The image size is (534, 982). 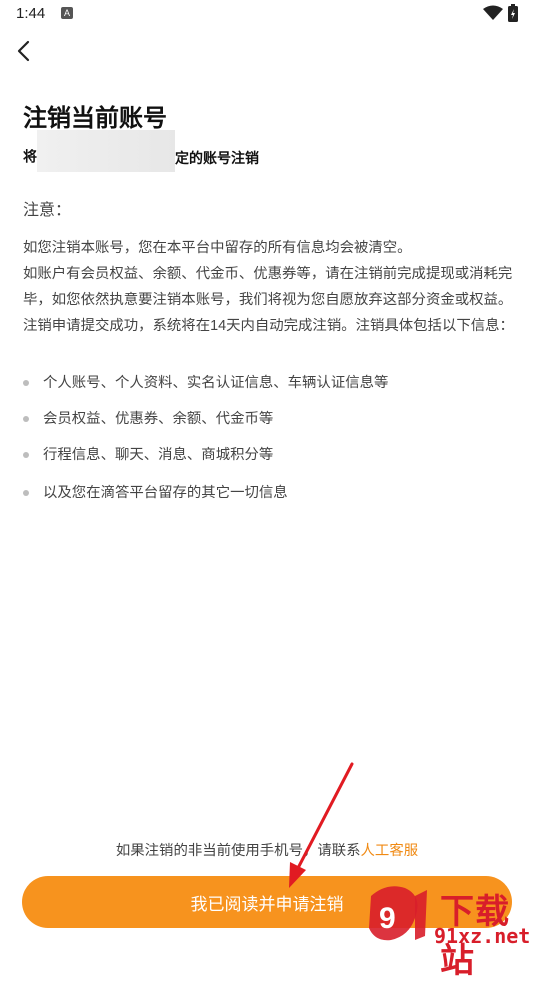 I want to click on list-item: 会员权益、优惠券、余额、代金币等, so click(x=205, y=424).